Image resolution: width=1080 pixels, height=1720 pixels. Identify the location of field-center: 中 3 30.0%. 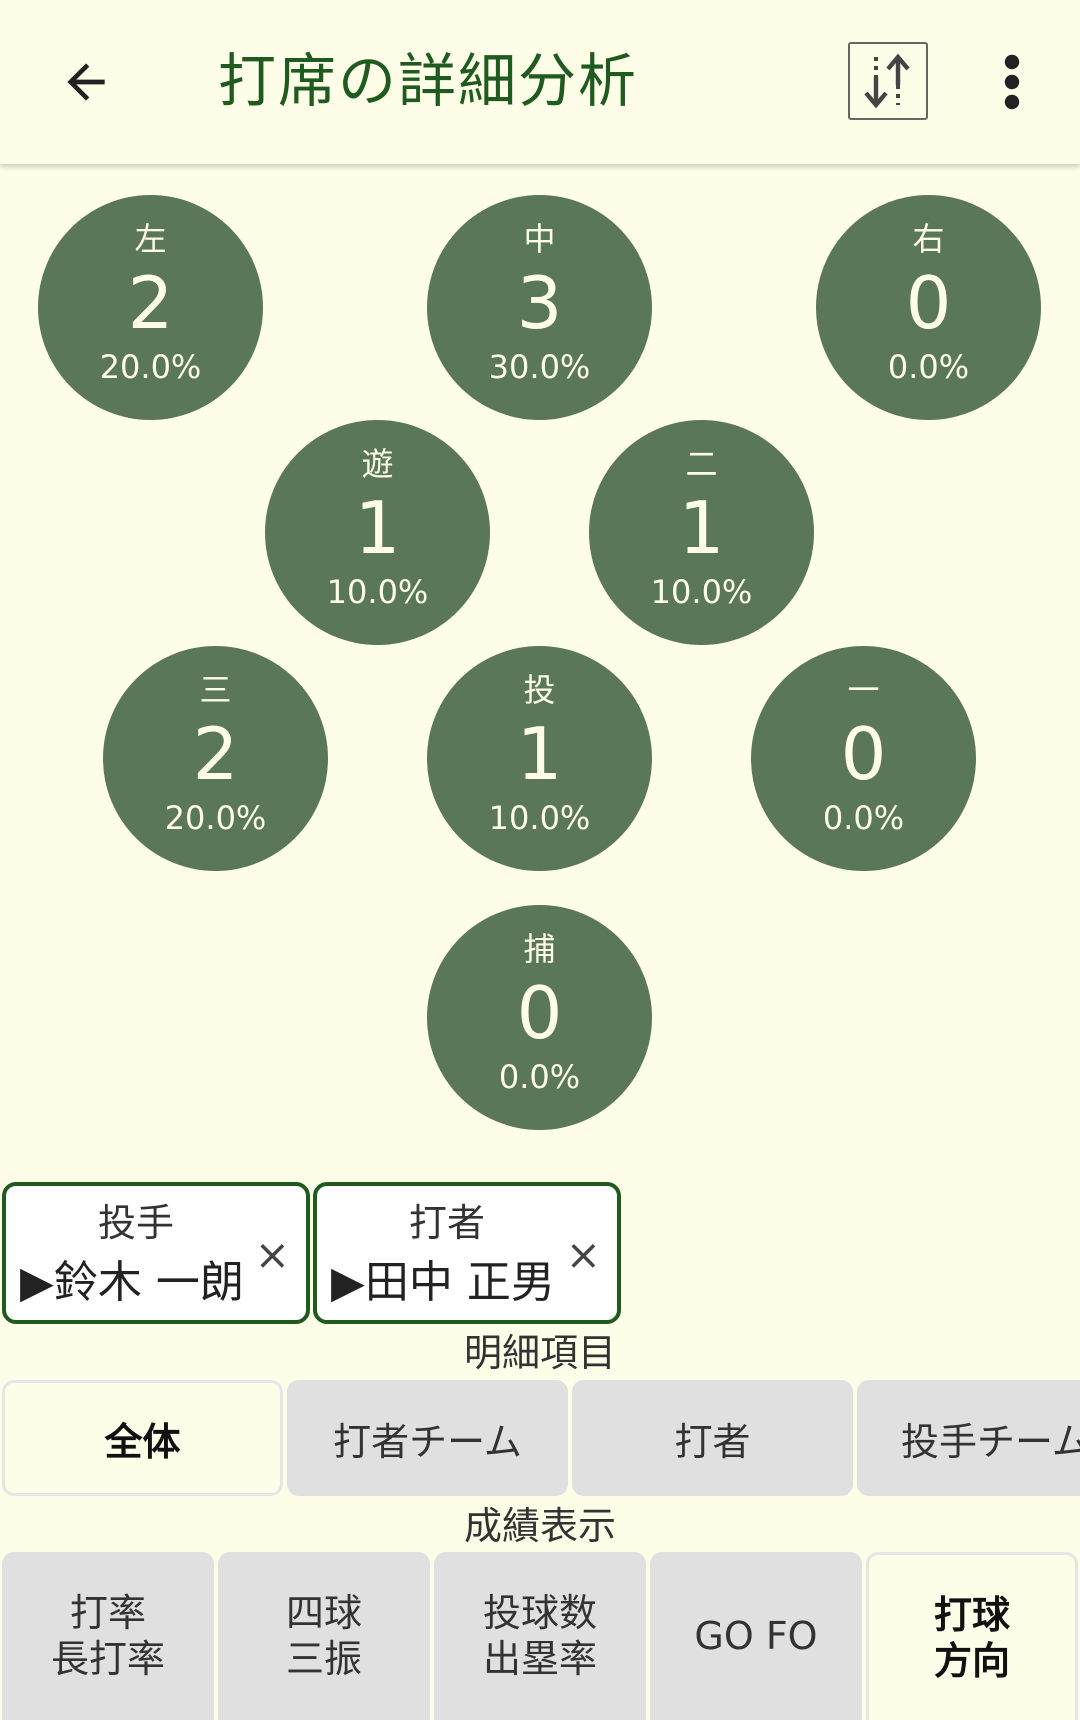
(539, 307).